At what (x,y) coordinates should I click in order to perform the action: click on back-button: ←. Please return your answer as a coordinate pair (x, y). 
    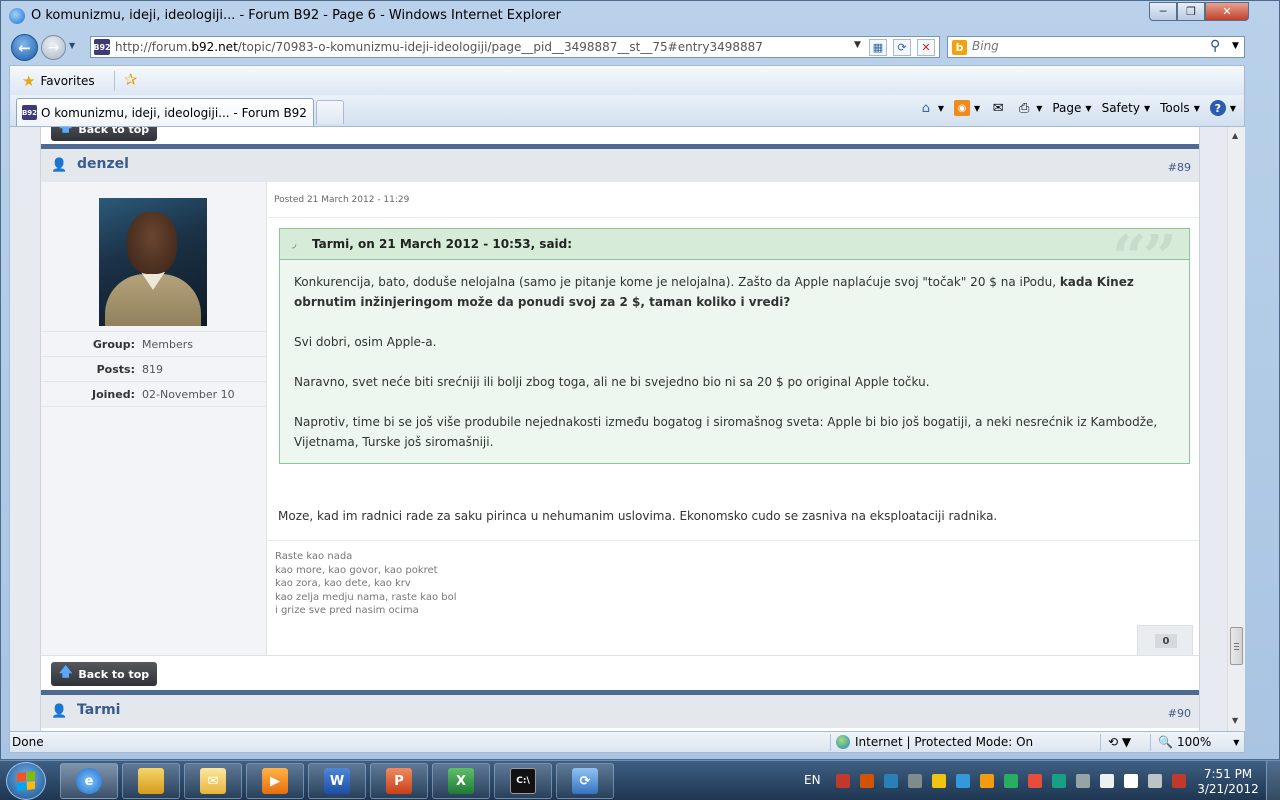
    Looking at the image, I should click on (24, 47).